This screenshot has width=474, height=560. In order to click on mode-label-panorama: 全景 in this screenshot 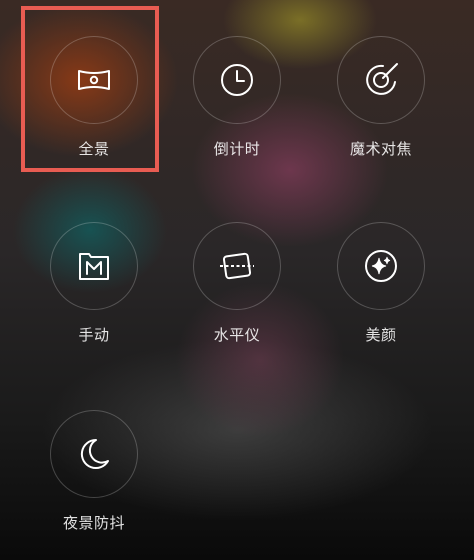, I will do `click(94, 149)`.